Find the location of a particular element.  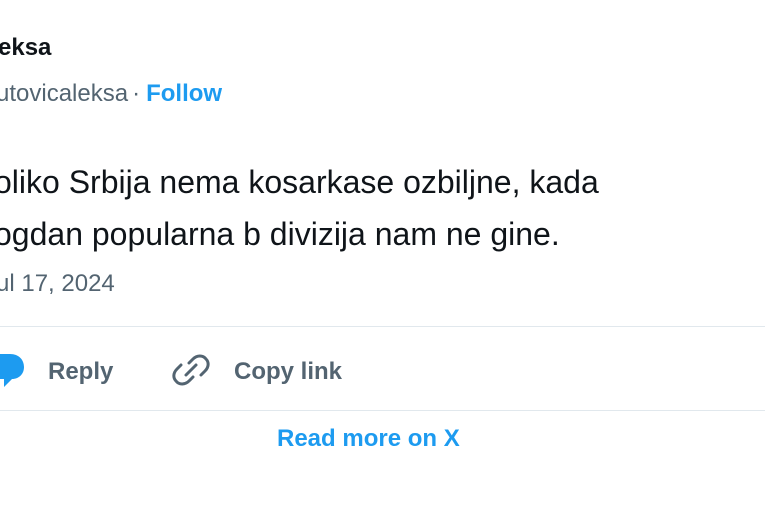

handle-row: utovicaleksa · Follow is located at coordinates (111, 94).